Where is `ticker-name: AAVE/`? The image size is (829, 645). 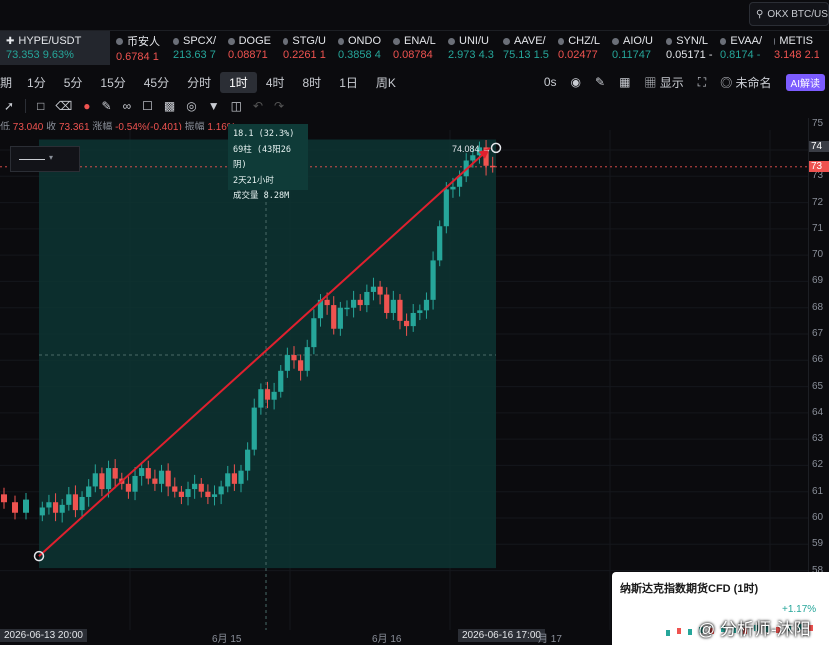
ticker-name: AAVE/ is located at coordinates (530, 41).